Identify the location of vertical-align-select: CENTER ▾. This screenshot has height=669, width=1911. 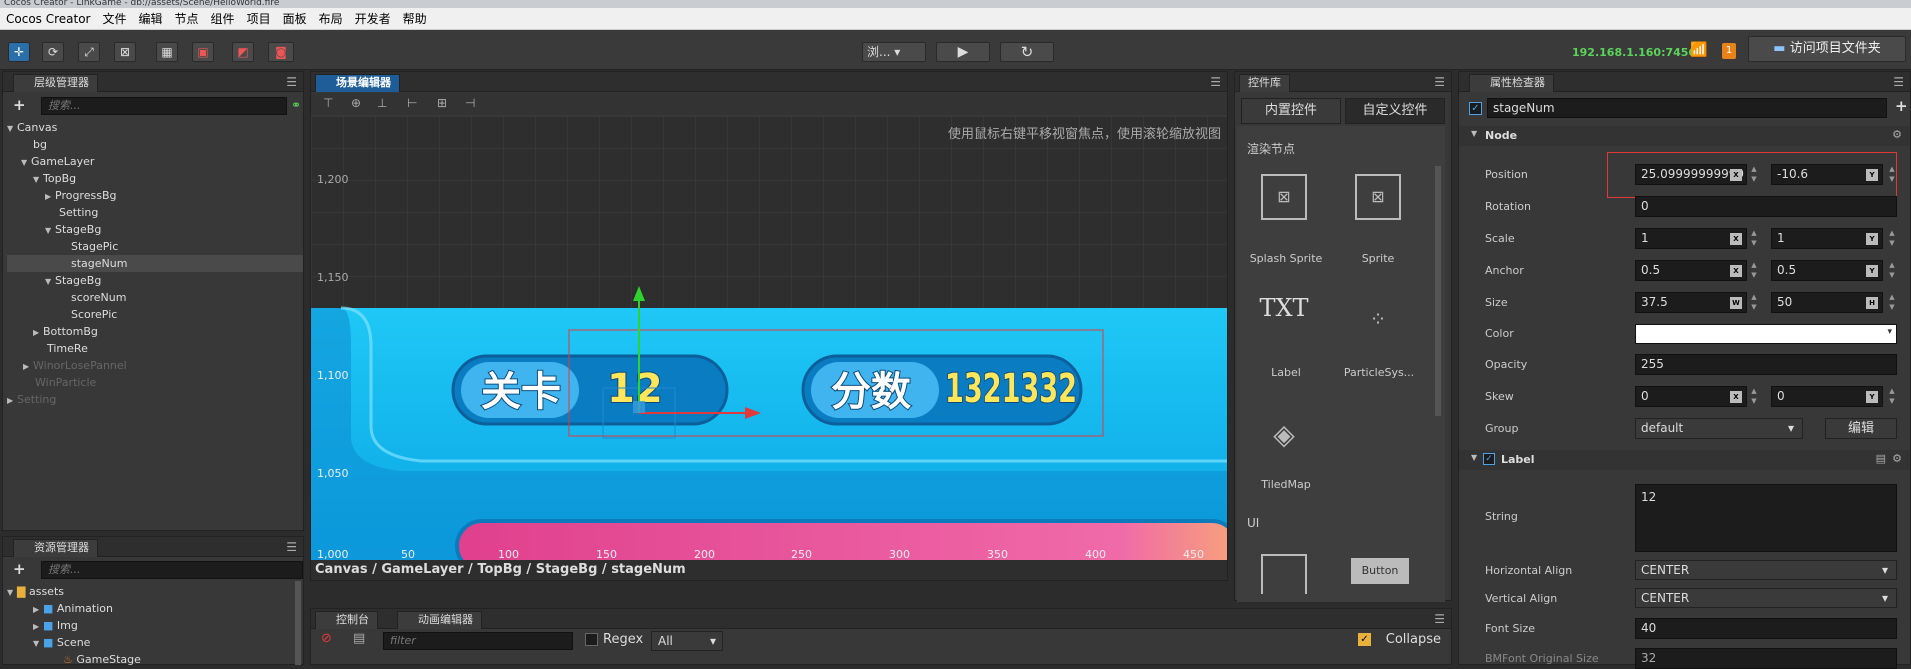
(1766, 598).